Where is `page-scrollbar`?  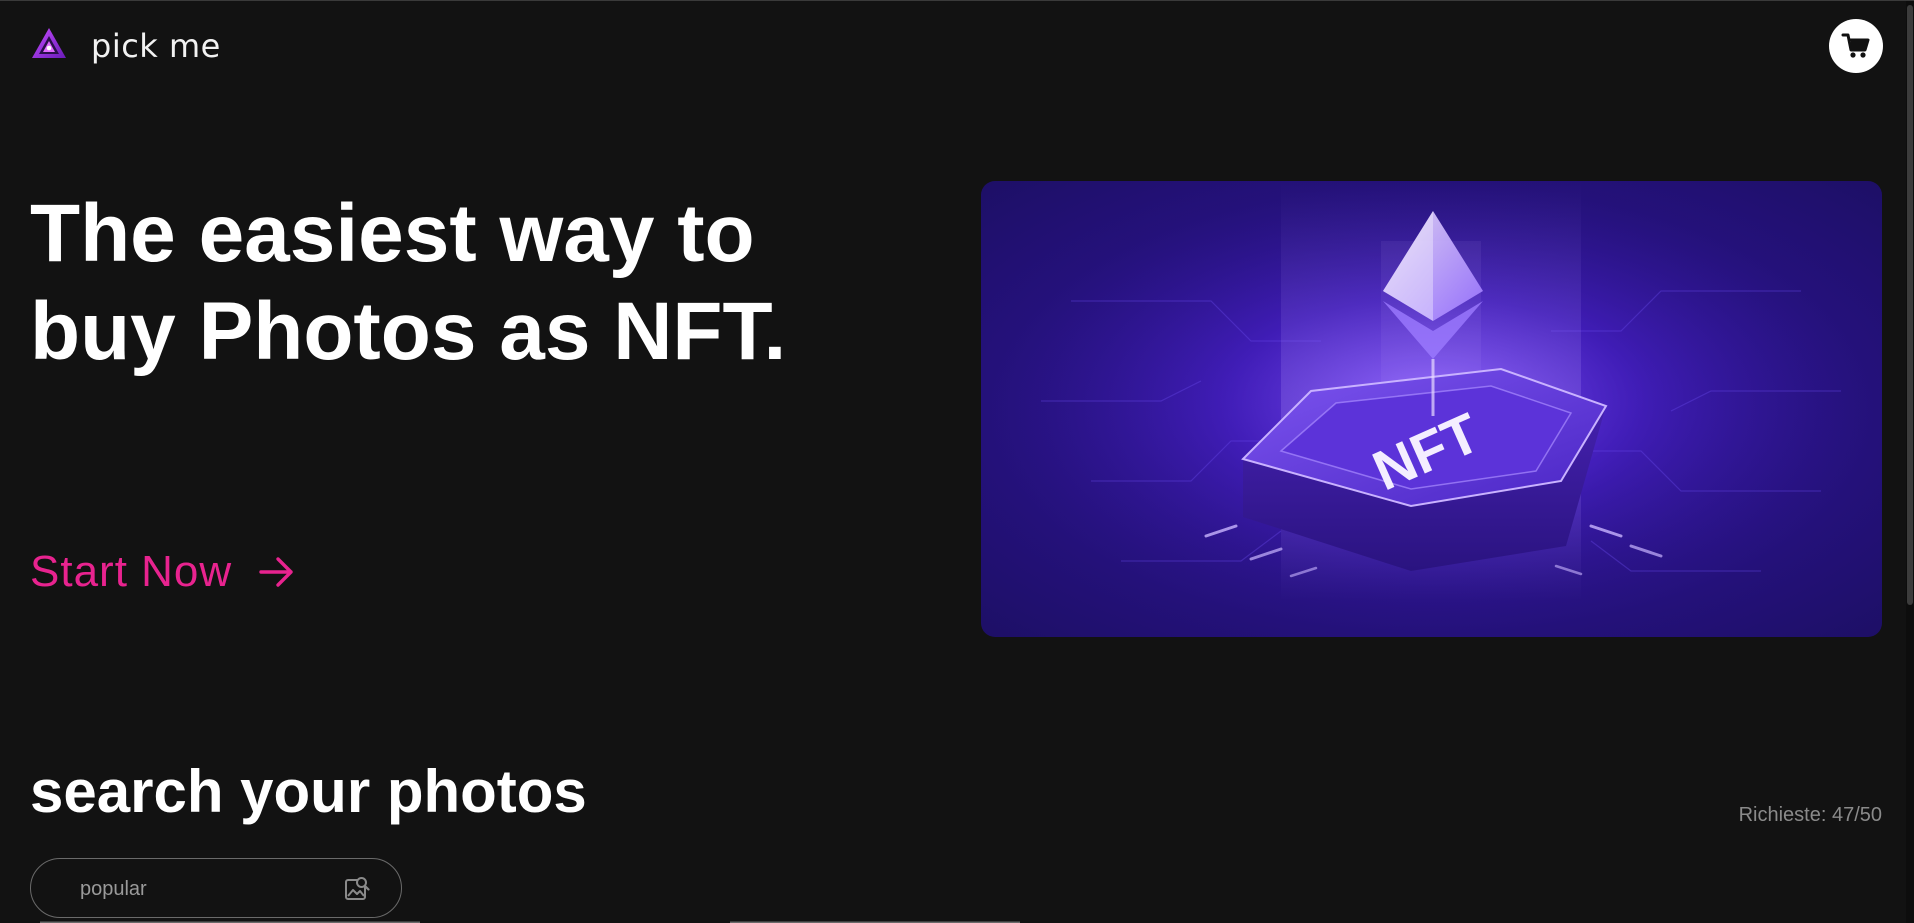
page-scrollbar is located at coordinates (1910, 462).